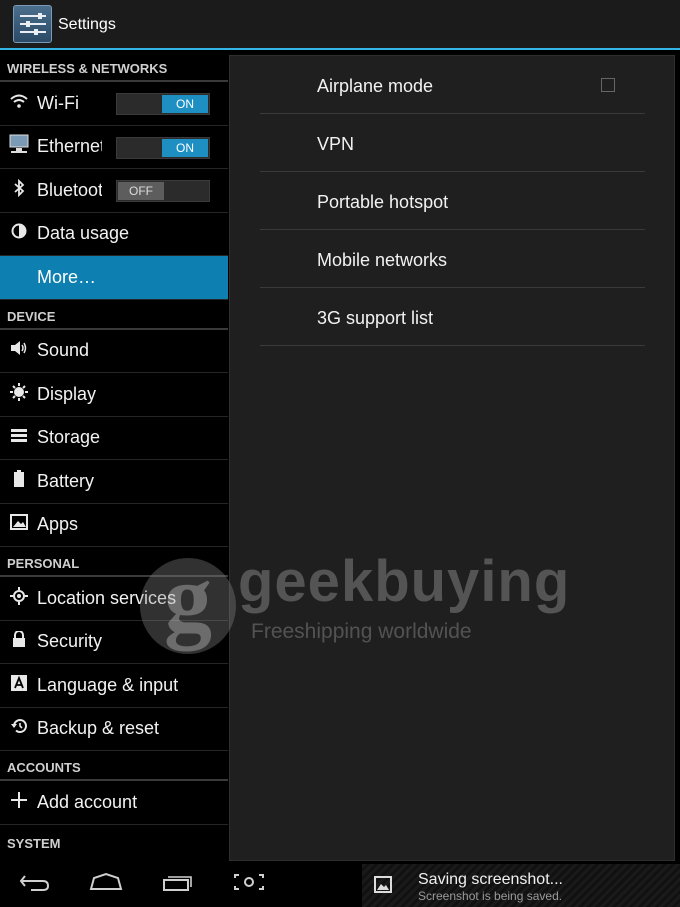 The image size is (680, 907). I want to click on lock-icon, so click(18, 641).